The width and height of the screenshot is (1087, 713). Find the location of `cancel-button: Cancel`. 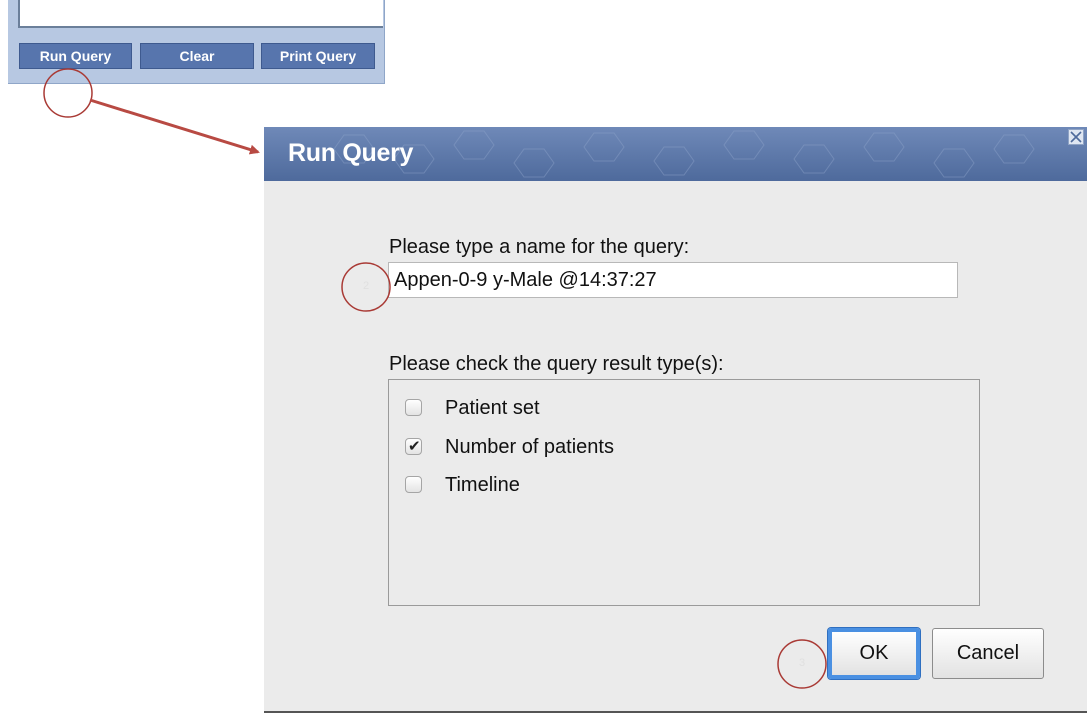

cancel-button: Cancel is located at coordinates (988, 653).